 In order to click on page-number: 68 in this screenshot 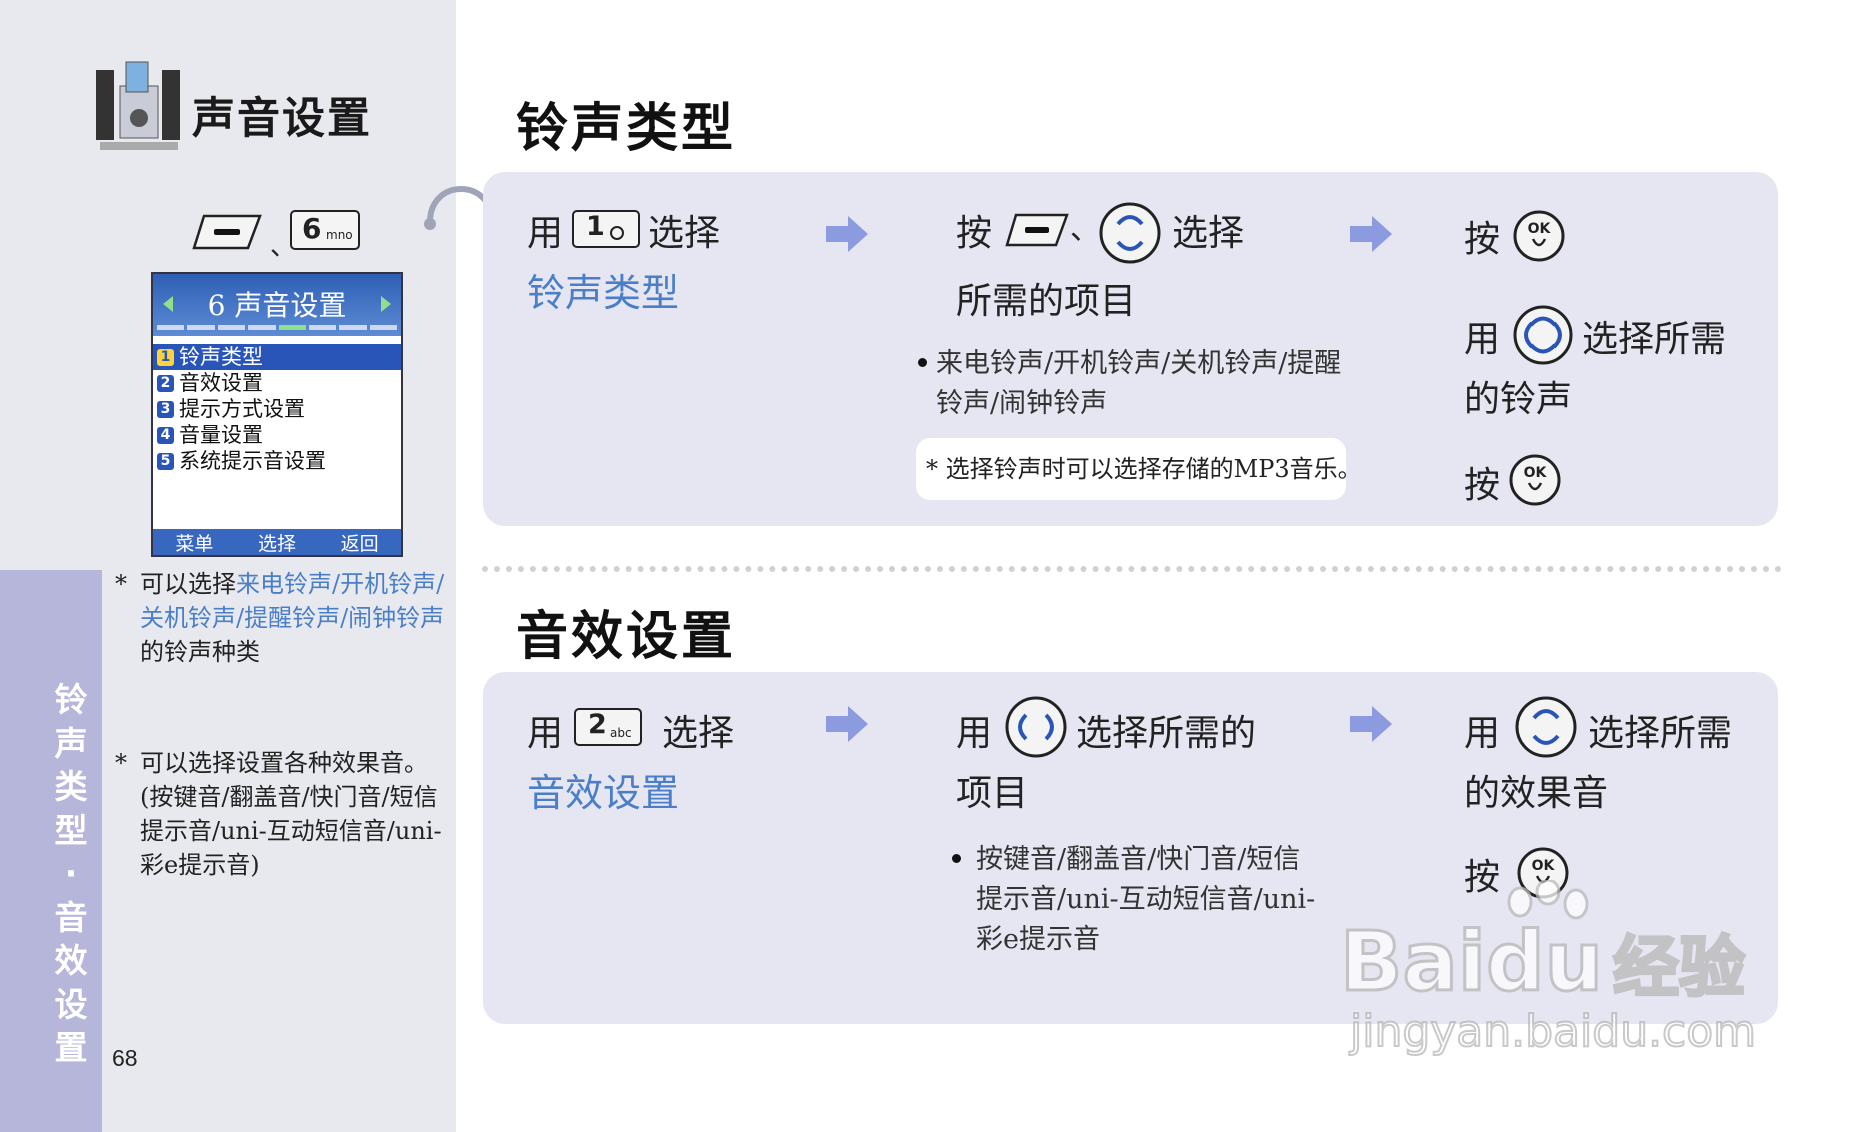, I will do `click(125, 1058)`.